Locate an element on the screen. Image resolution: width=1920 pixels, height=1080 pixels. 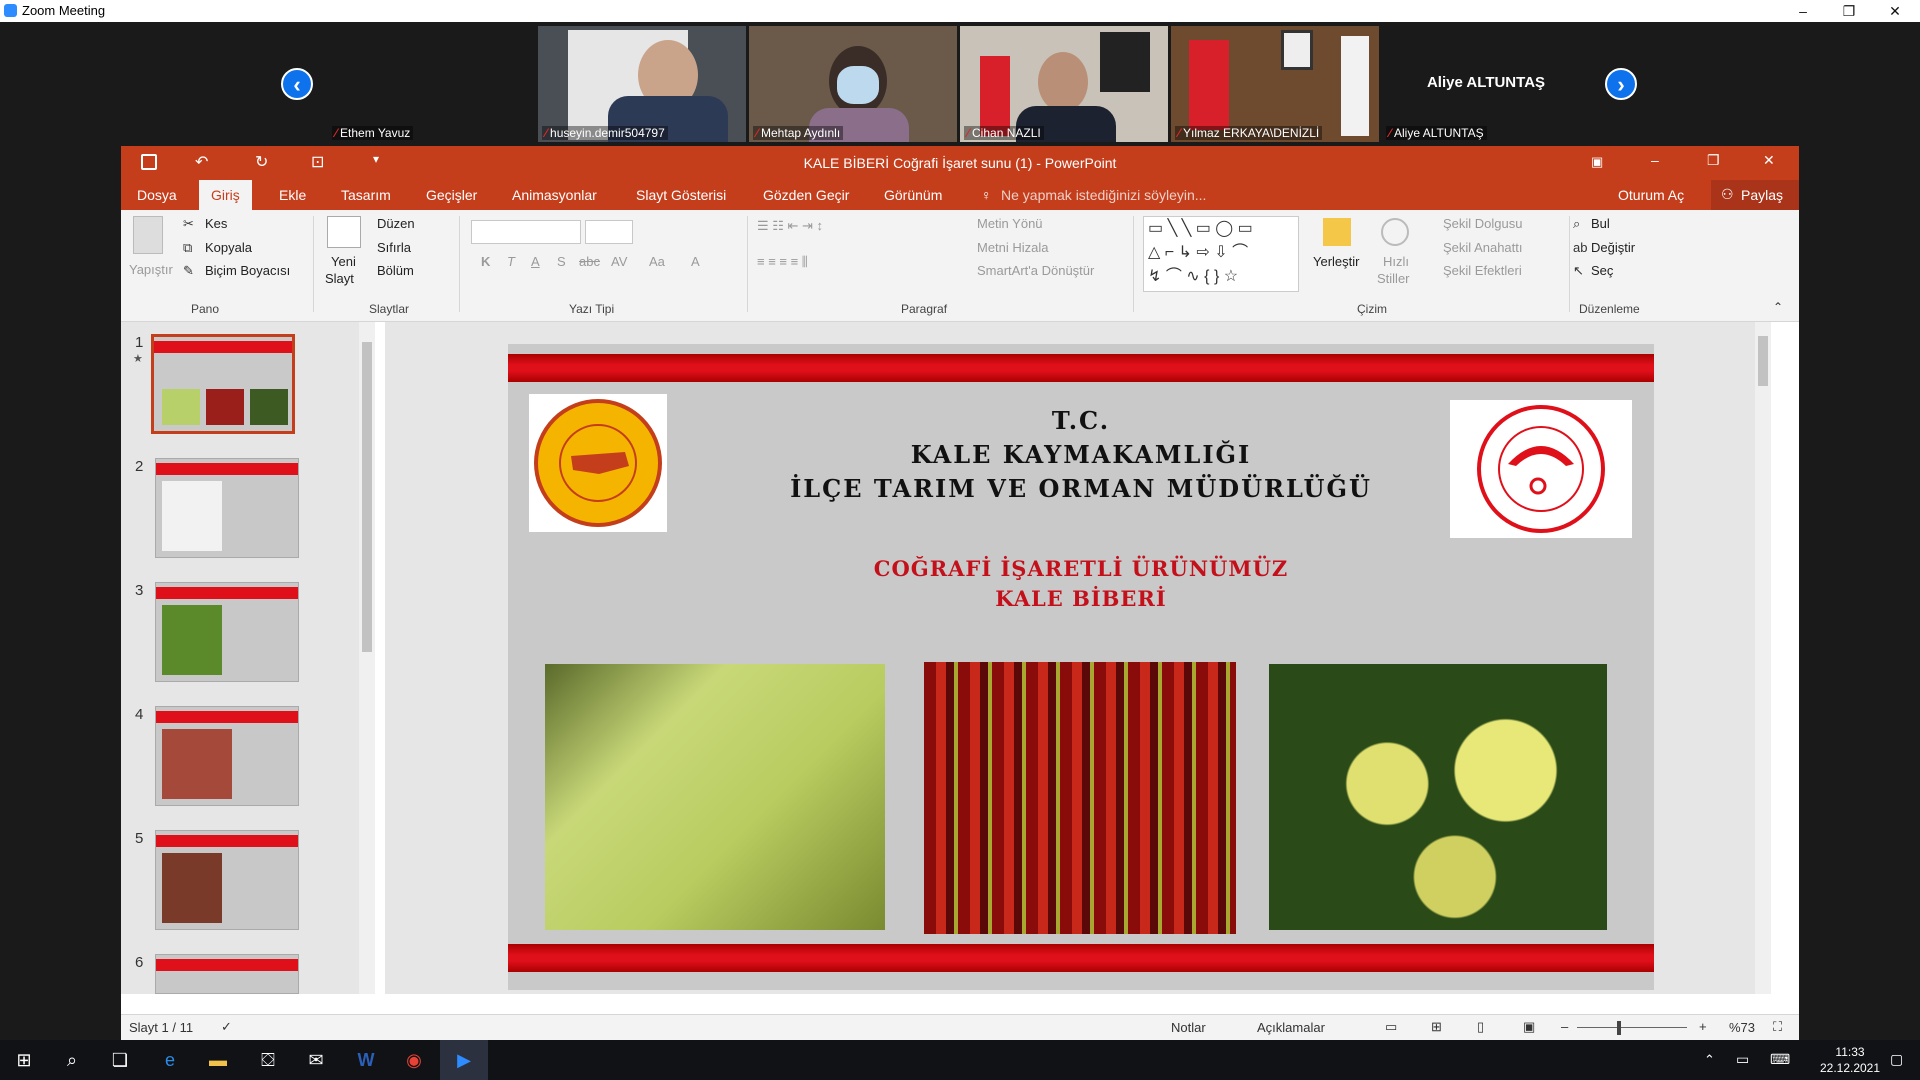
slide-sorter-icon: ⊞ is located at coordinates (1436, 1027).